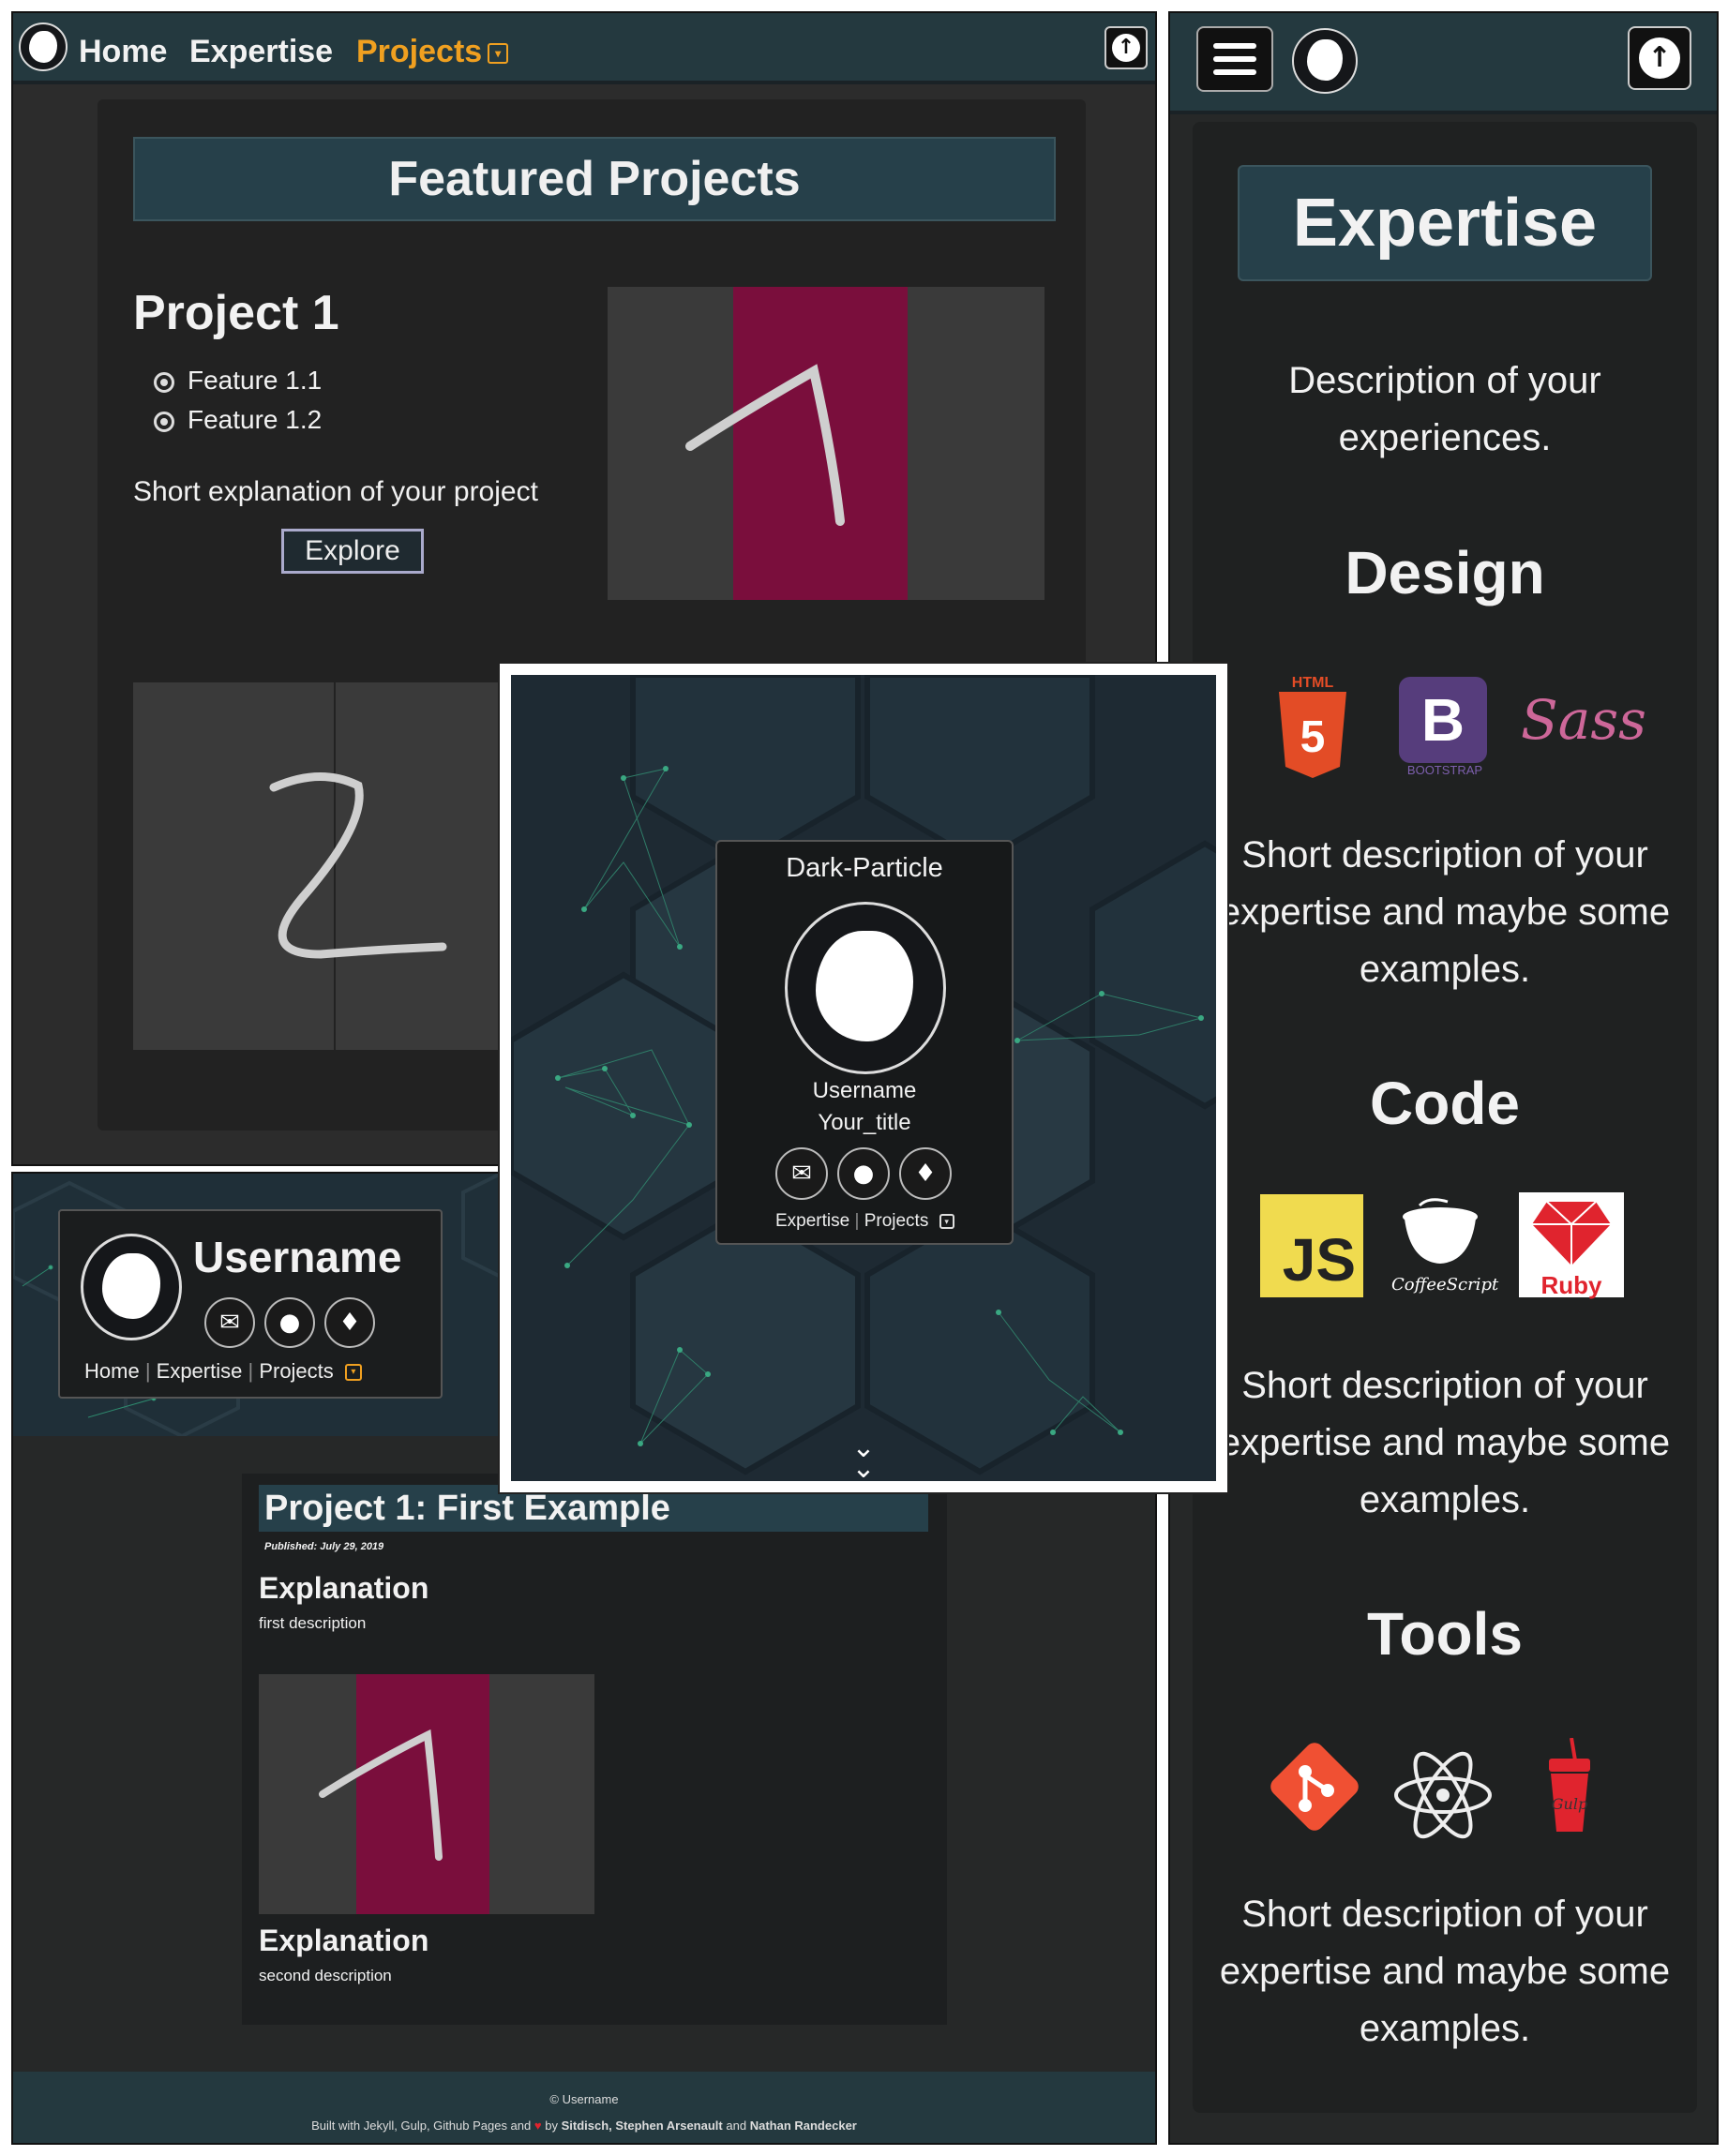  What do you see at coordinates (1443, 1796) in the screenshot?
I see `atom-icon` at bounding box center [1443, 1796].